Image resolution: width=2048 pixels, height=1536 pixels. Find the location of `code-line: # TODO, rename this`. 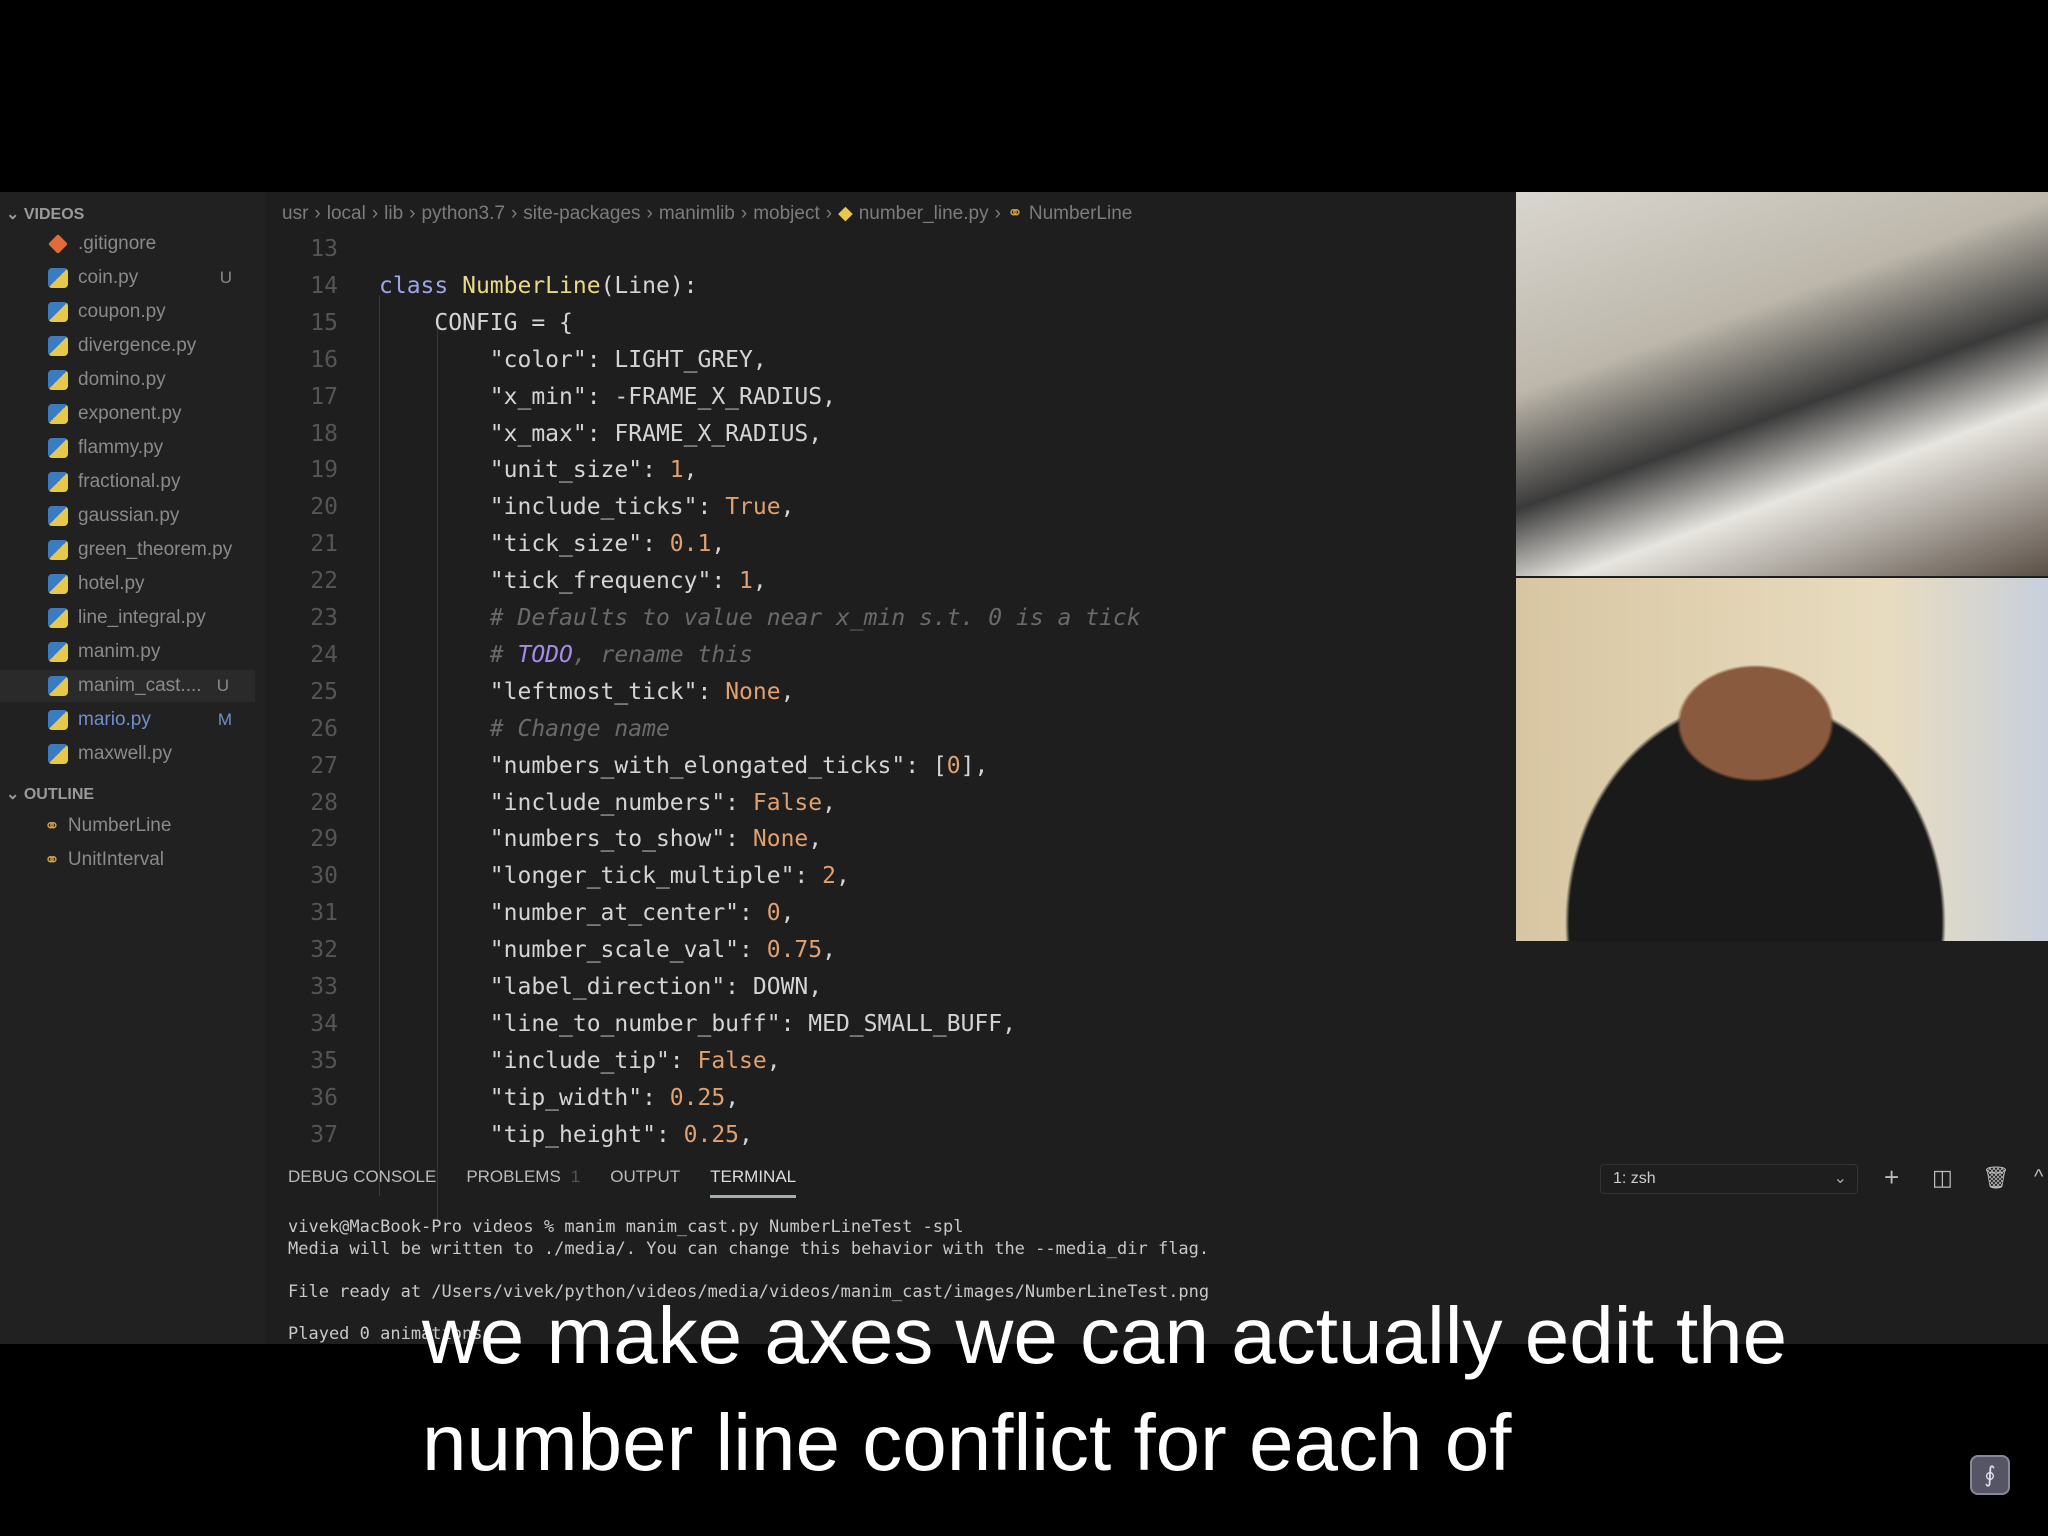

code-line: # TODO, rename this is located at coordinates (566, 655).